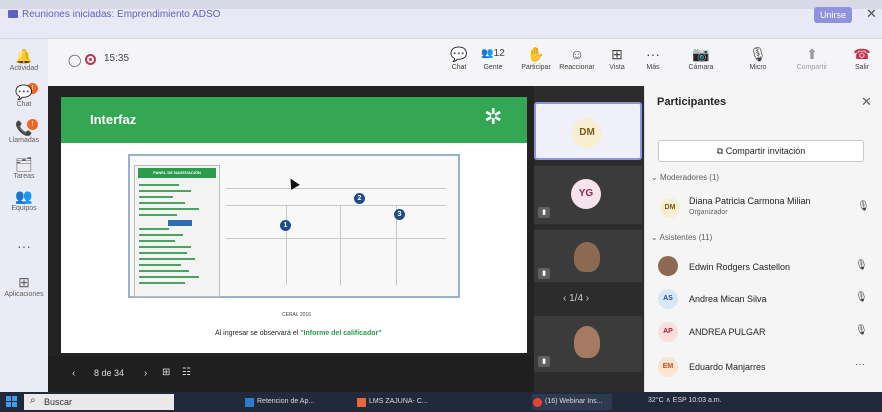  What do you see at coordinates (727, 367) in the screenshot?
I see `participant-name: Eduardo Manjarres` at bounding box center [727, 367].